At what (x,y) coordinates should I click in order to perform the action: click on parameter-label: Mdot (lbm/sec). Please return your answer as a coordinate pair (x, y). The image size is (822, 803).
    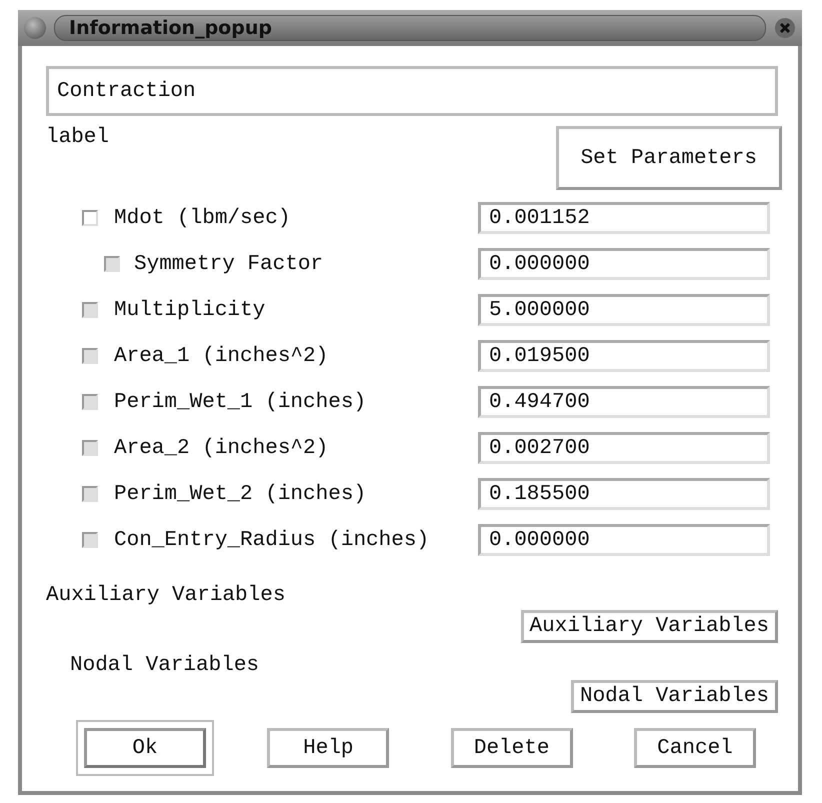
    Looking at the image, I should click on (202, 218).